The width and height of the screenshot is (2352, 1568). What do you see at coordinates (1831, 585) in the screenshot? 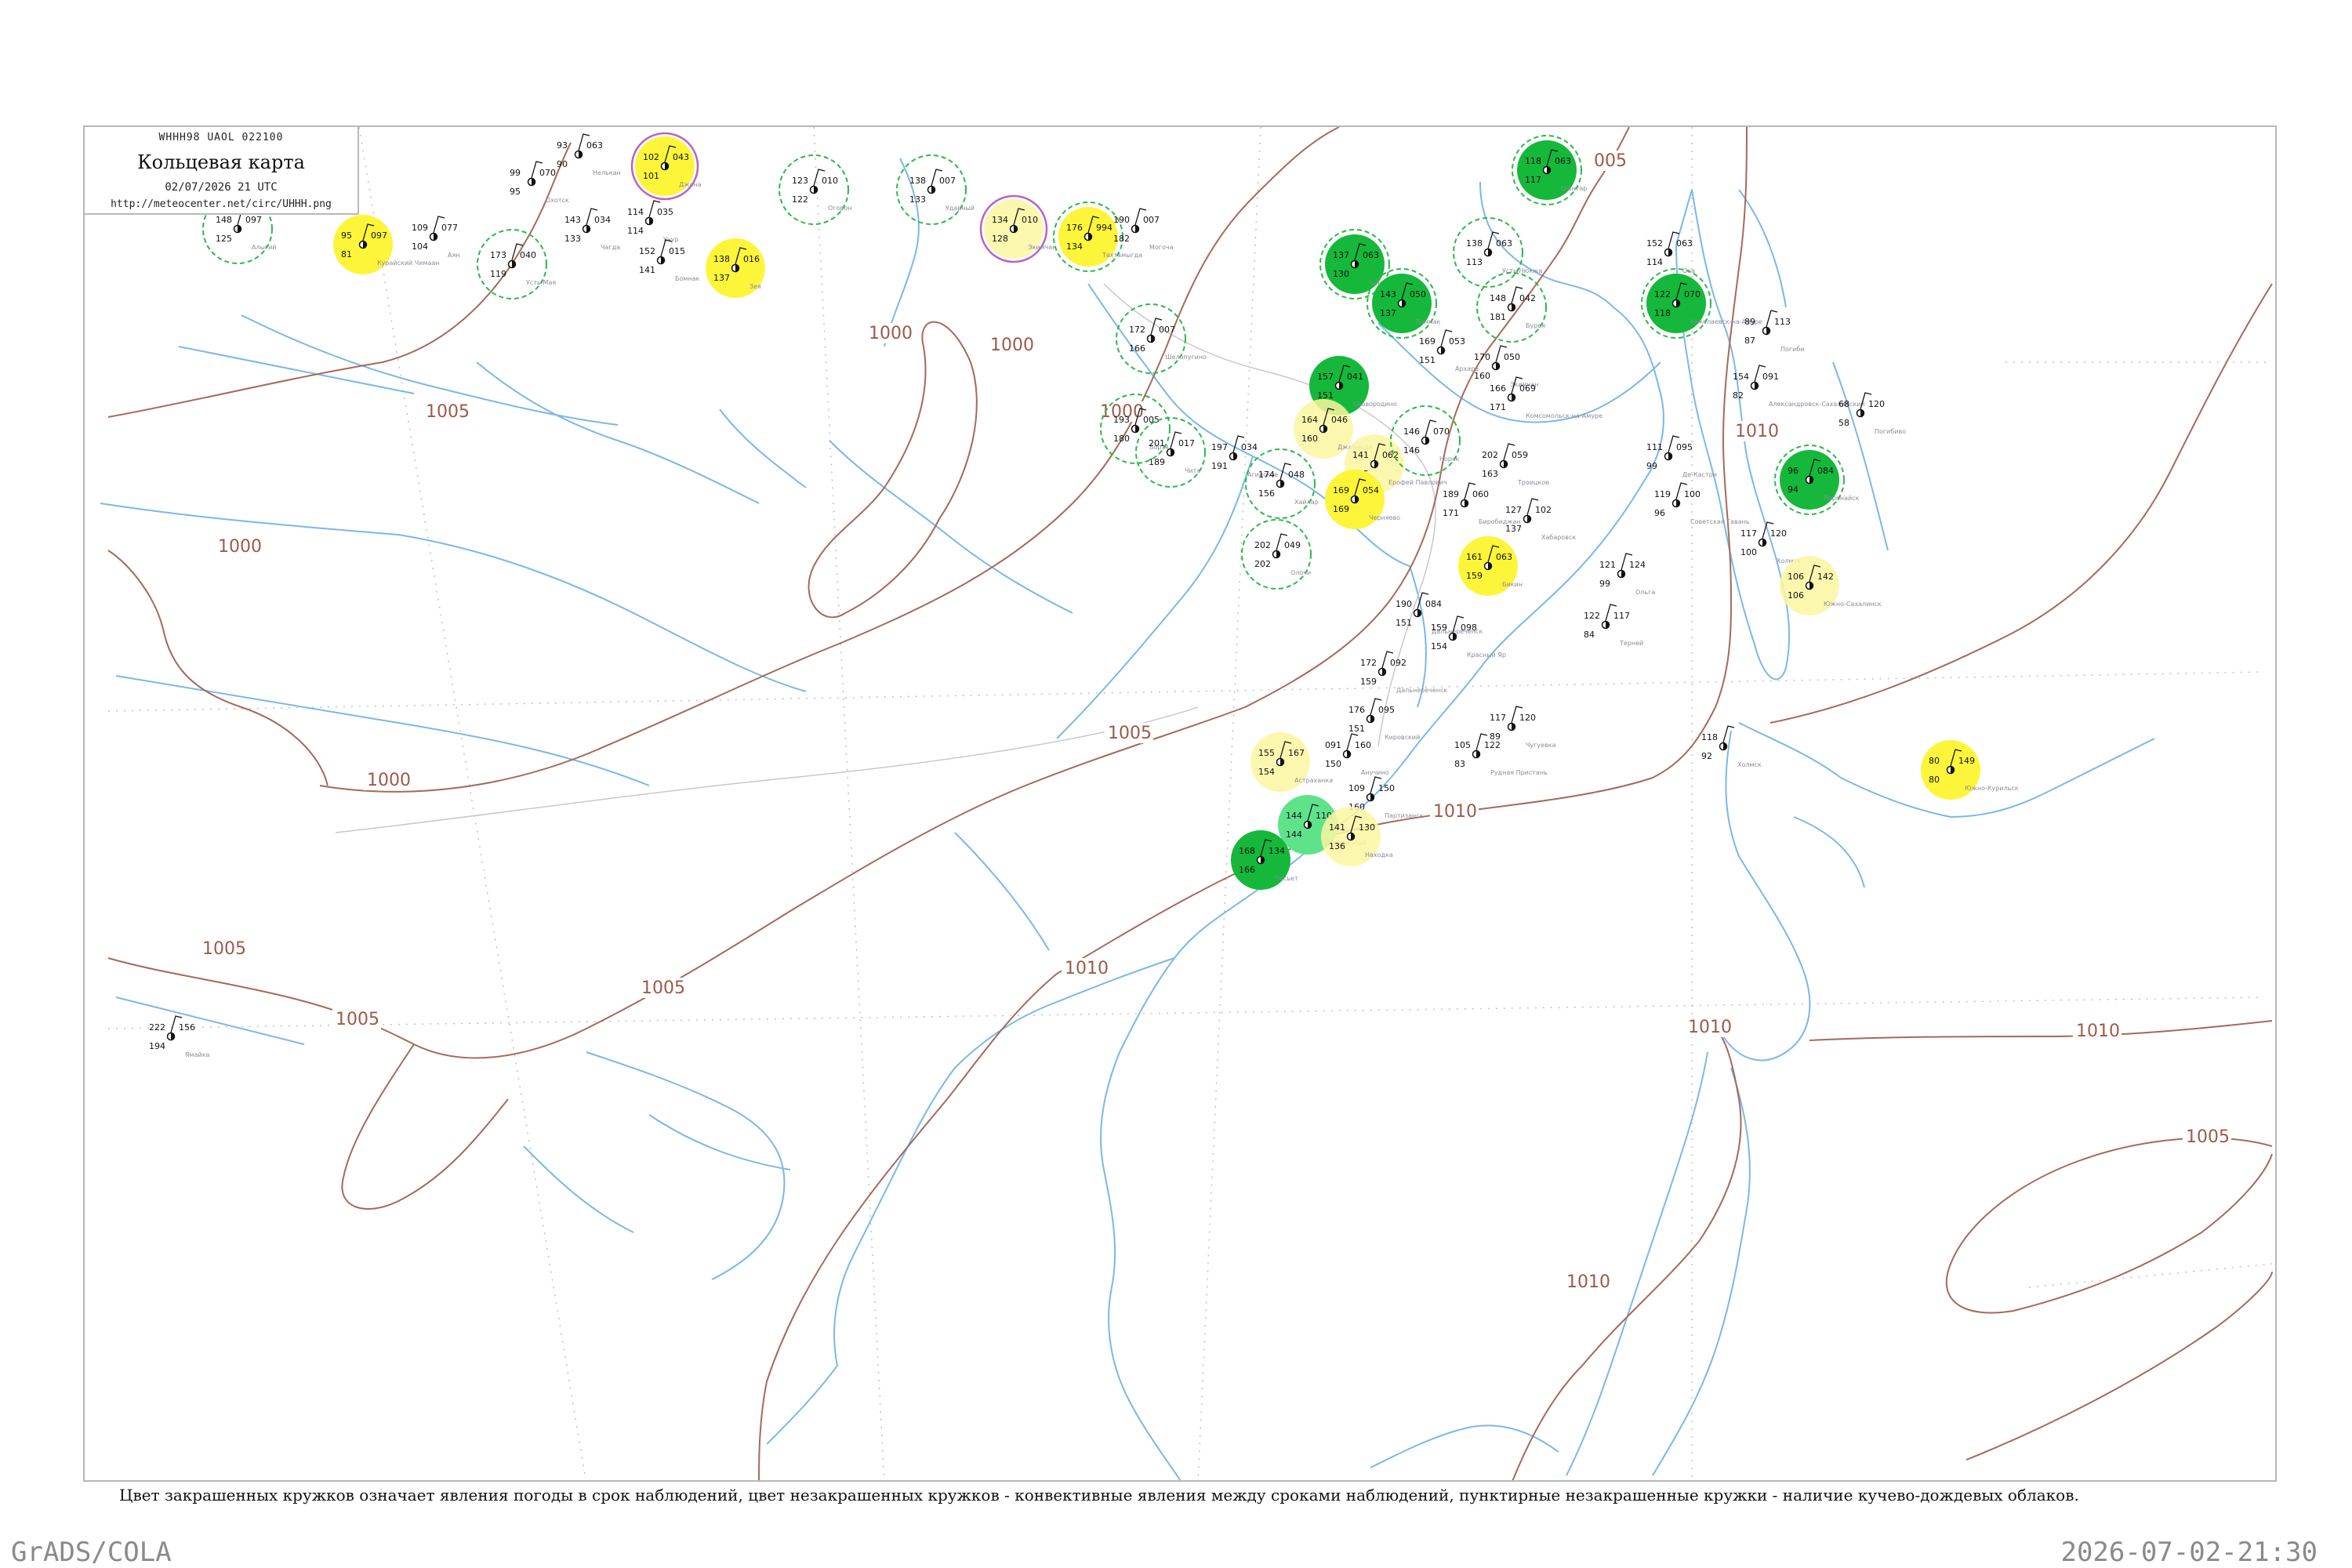
I see `station-model: 106 142 106 Южно-Сахалинск` at bounding box center [1831, 585].